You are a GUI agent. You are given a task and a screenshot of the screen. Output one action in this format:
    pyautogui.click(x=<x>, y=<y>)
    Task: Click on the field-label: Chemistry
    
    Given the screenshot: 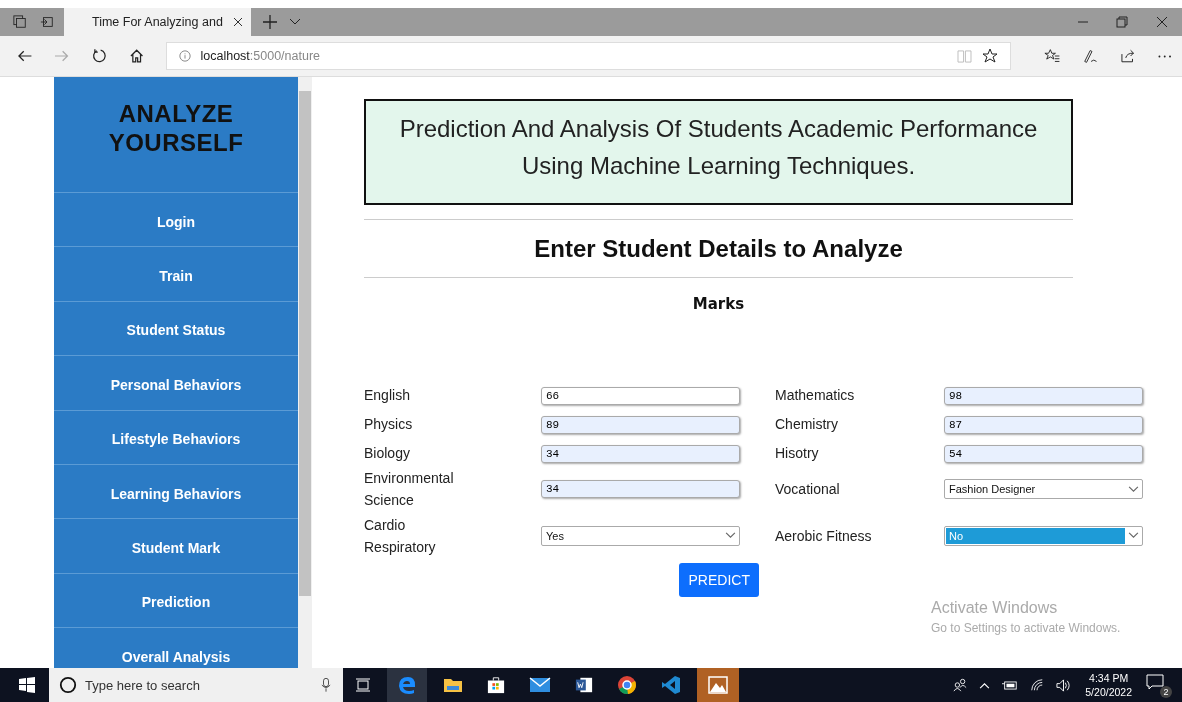 What is the action you would take?
    pyautogui.click(x=807, y=424)
    